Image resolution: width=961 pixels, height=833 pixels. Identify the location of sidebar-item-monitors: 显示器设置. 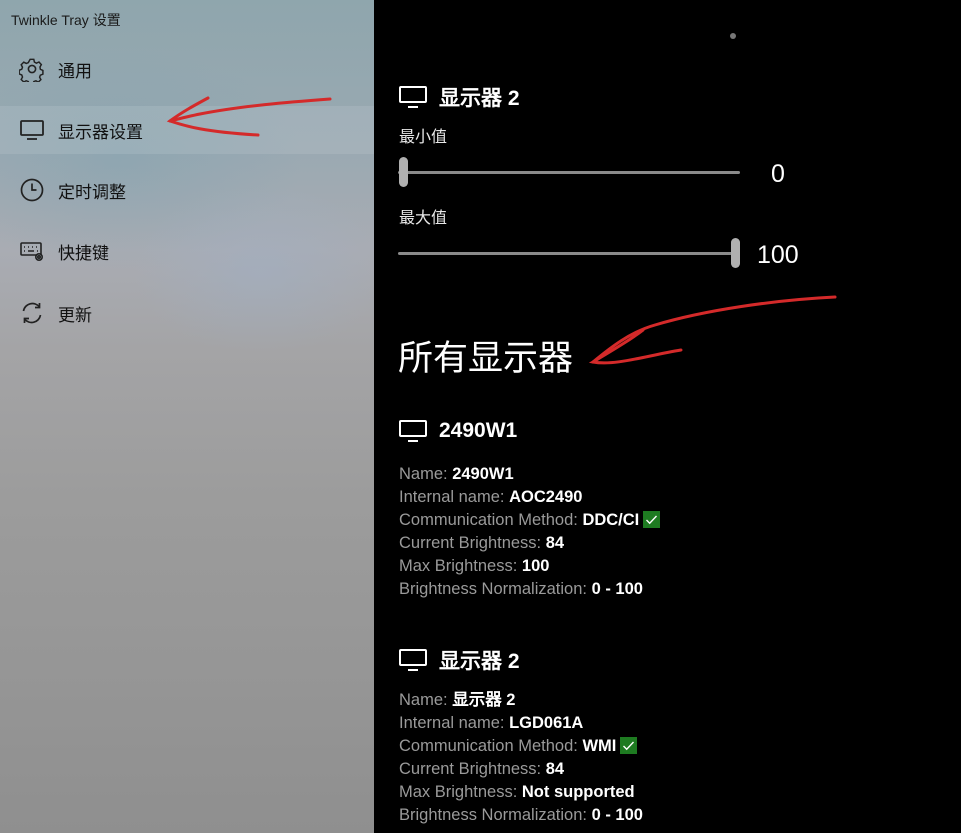
(187, 130).